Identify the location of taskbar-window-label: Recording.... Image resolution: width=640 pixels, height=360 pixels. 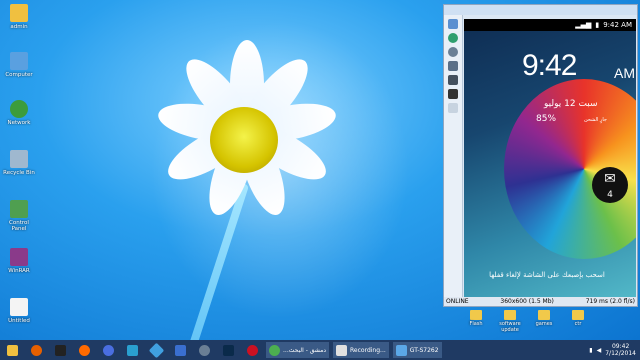
(368, 350).